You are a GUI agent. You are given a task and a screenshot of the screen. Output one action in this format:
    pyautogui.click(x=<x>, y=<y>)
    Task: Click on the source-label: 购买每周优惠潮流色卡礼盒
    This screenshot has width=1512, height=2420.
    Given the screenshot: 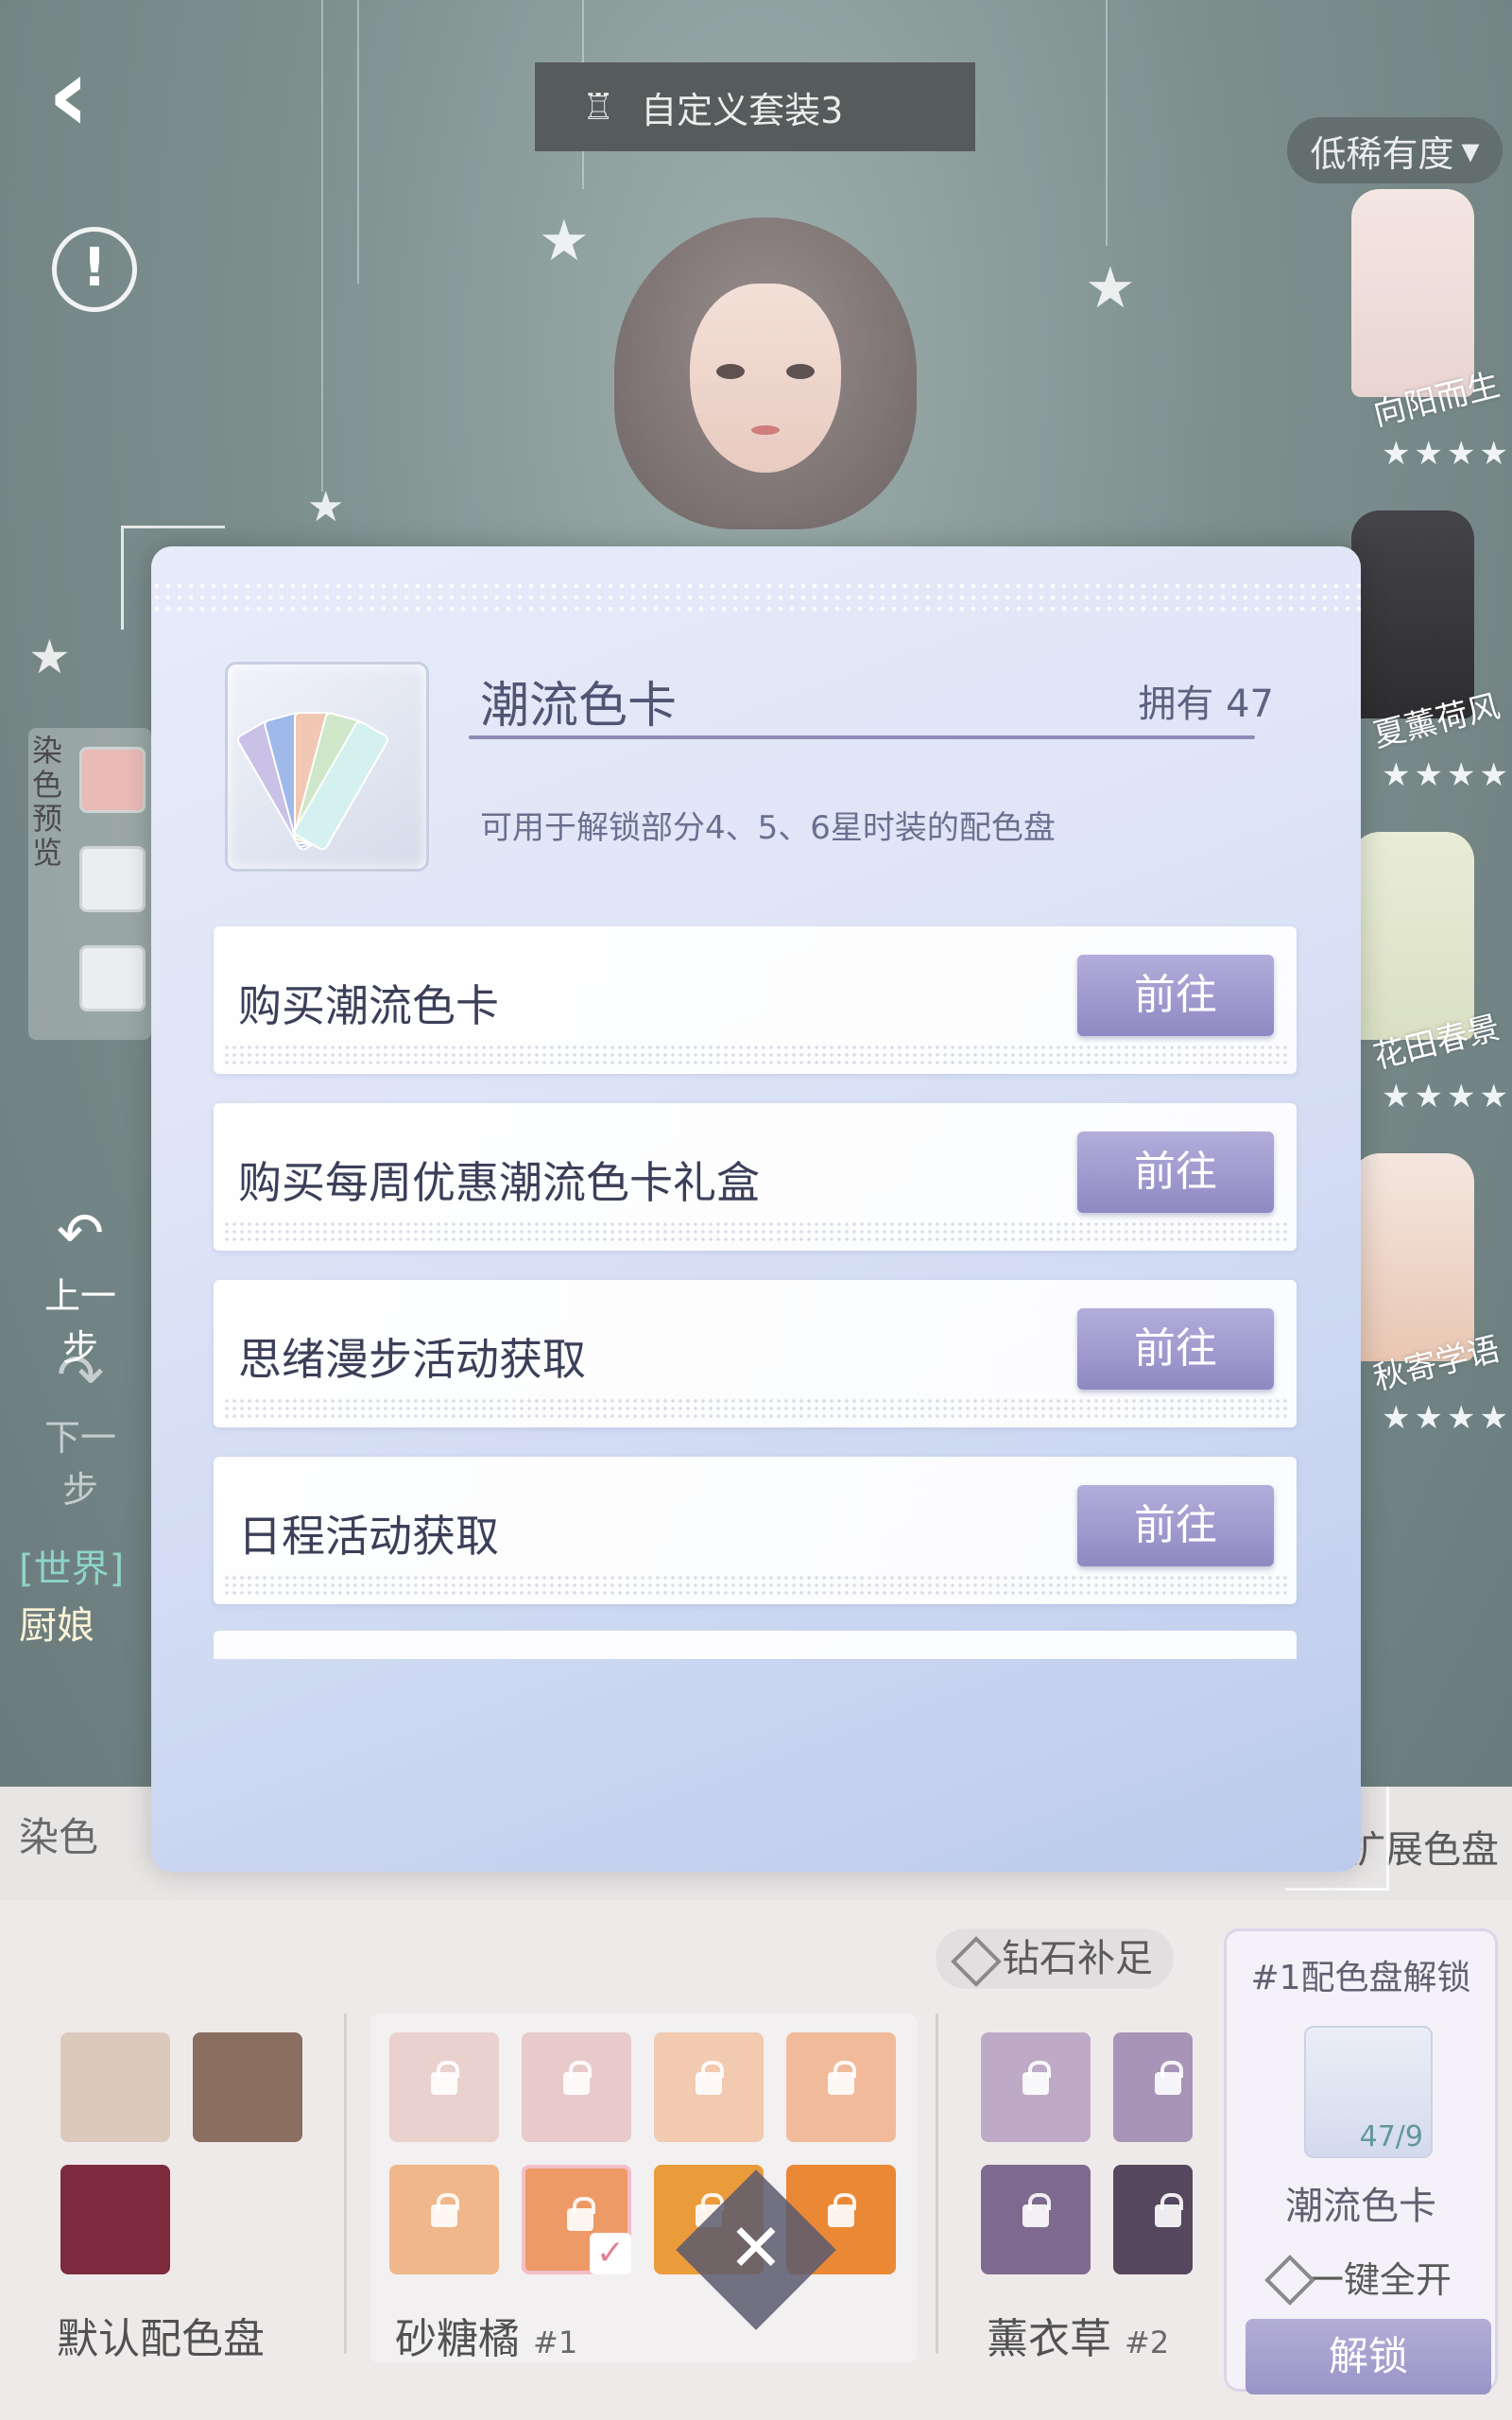 What is the action you would take?
    pyautogui.click(x=499, y=1182)
    